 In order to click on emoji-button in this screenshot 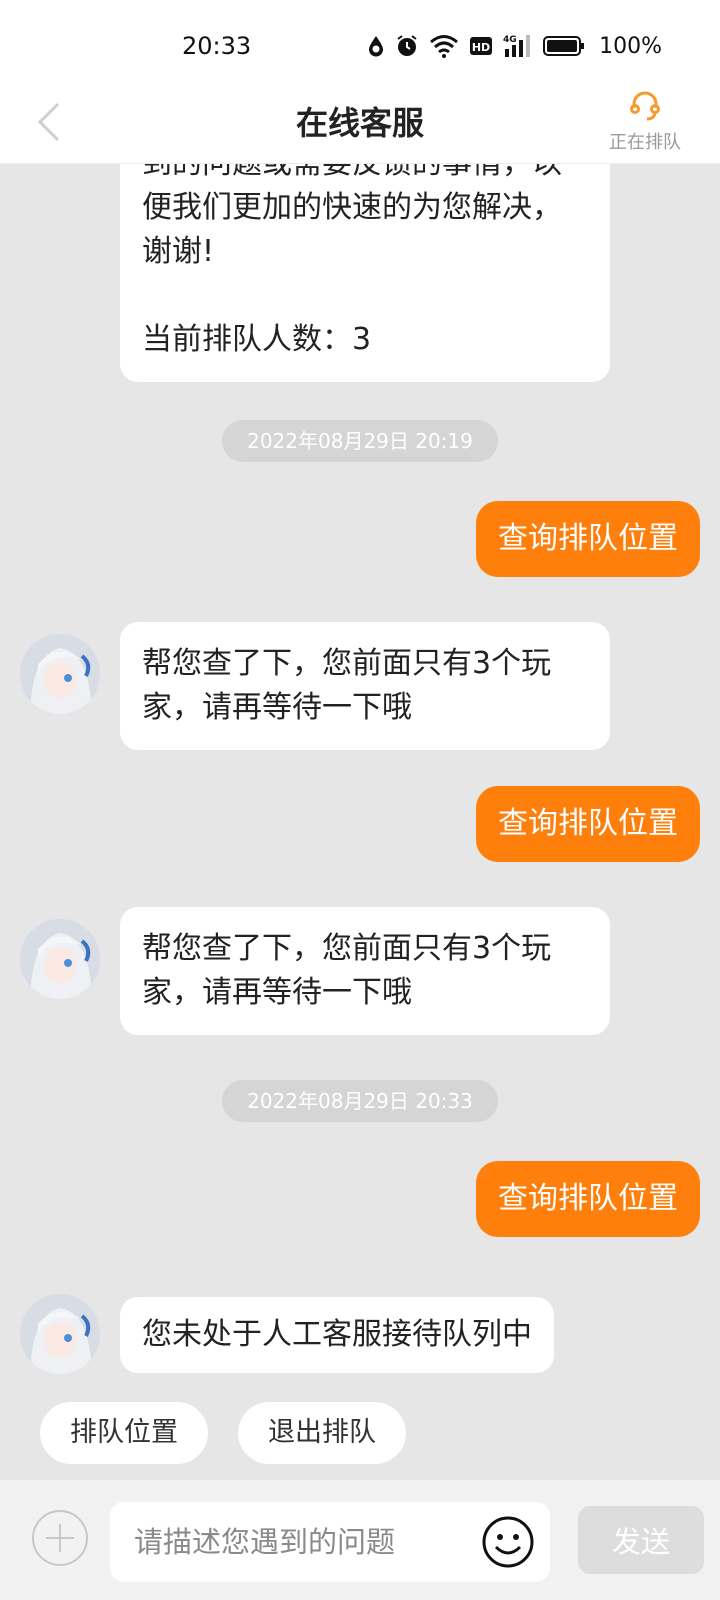, I will do `click(508, 1542)`.